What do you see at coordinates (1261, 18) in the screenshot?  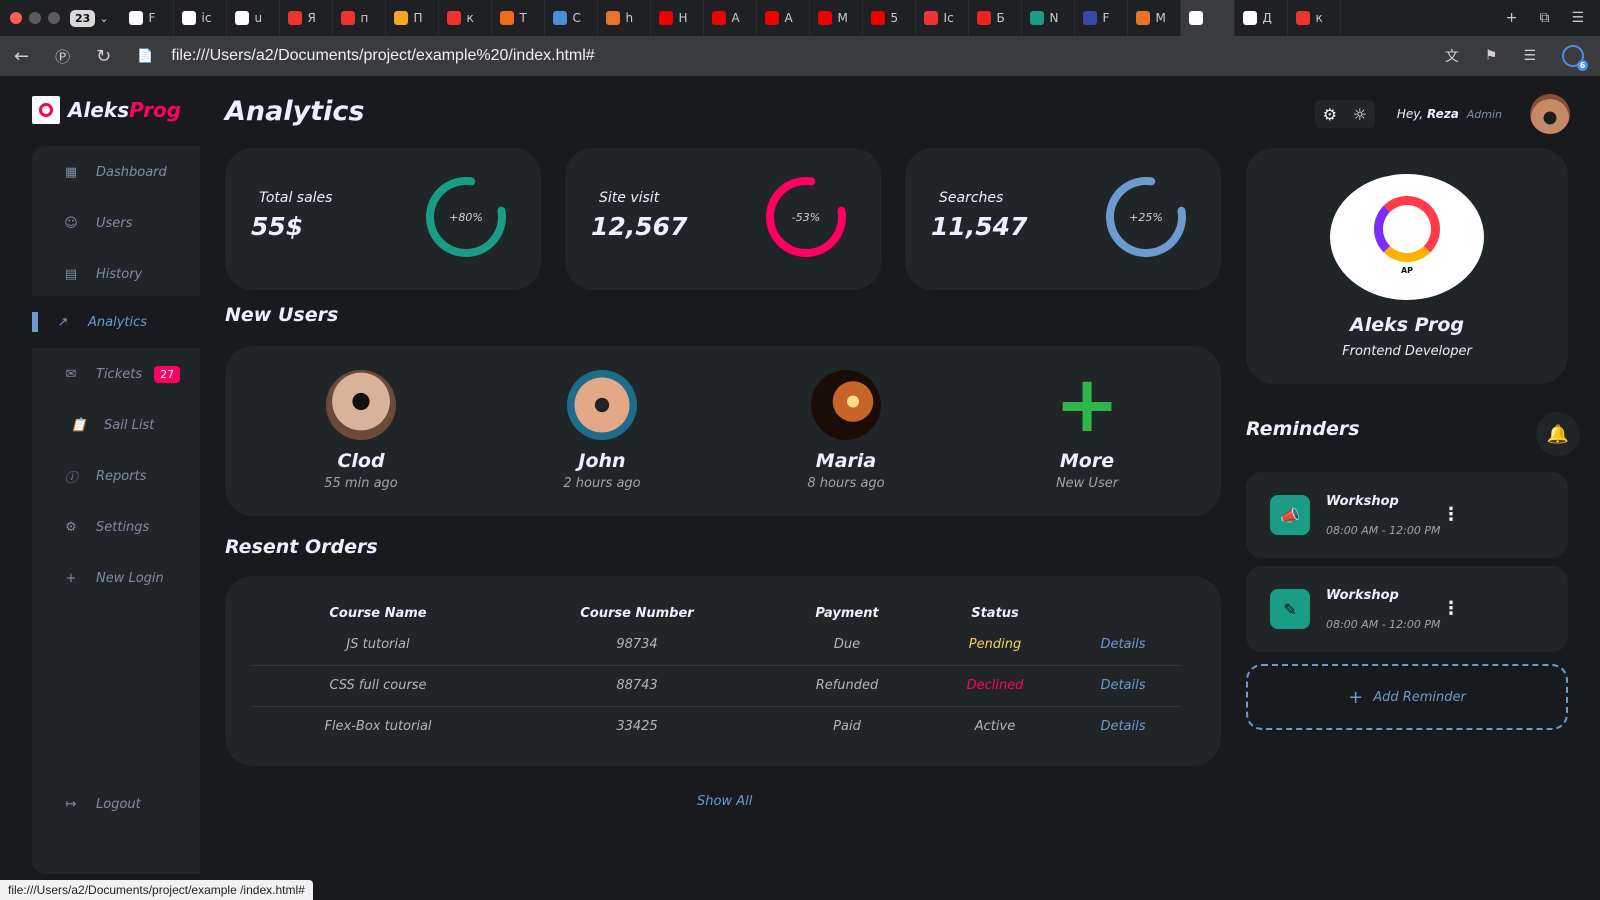 I see `browser-tab: Д` at bounding box center [1261, 18].